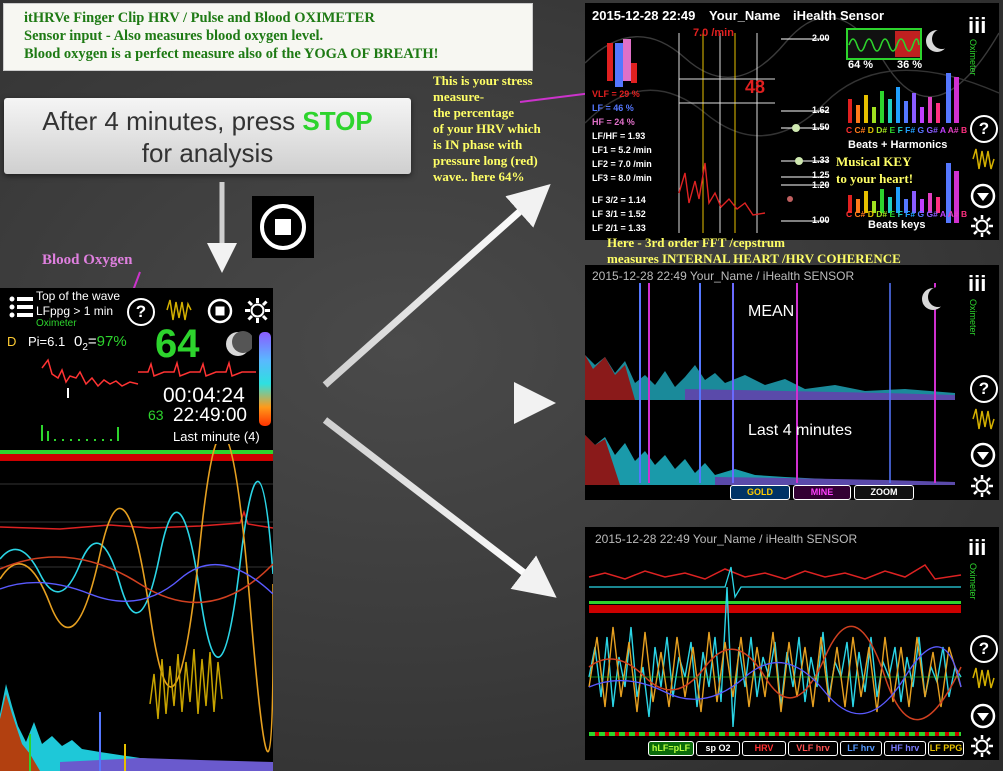  What do you see at coordinates (983, 159) in the screenshot?
I see `p1-waveform-icon` at bounding box center [983, 159].